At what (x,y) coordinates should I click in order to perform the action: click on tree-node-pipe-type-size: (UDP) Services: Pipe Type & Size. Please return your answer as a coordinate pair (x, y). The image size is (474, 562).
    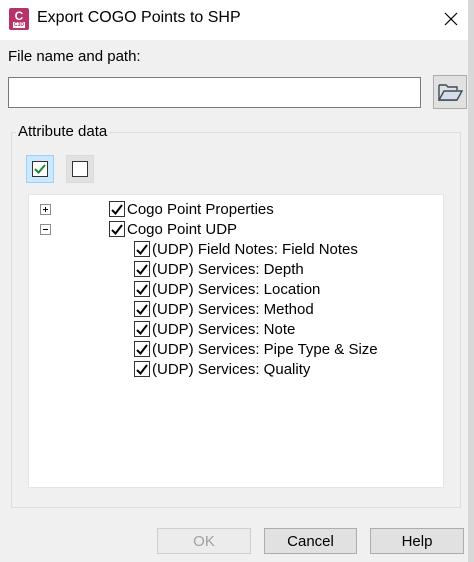
    Looking at the image, I should click on (256, 349).